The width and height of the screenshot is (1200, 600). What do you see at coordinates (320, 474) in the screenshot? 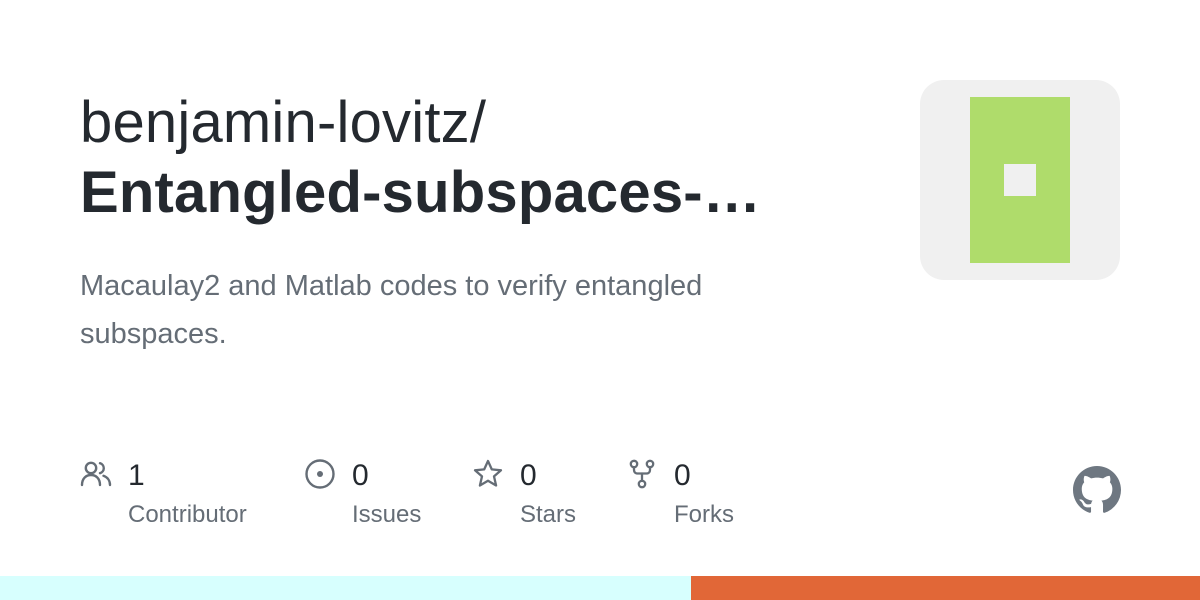
I see `issue-opened-icon` at bounding box center [320, 474].